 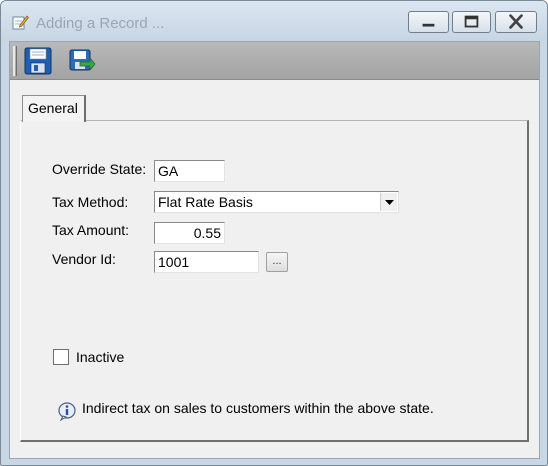 I want to click on save-button, so click(x=38, y=61).